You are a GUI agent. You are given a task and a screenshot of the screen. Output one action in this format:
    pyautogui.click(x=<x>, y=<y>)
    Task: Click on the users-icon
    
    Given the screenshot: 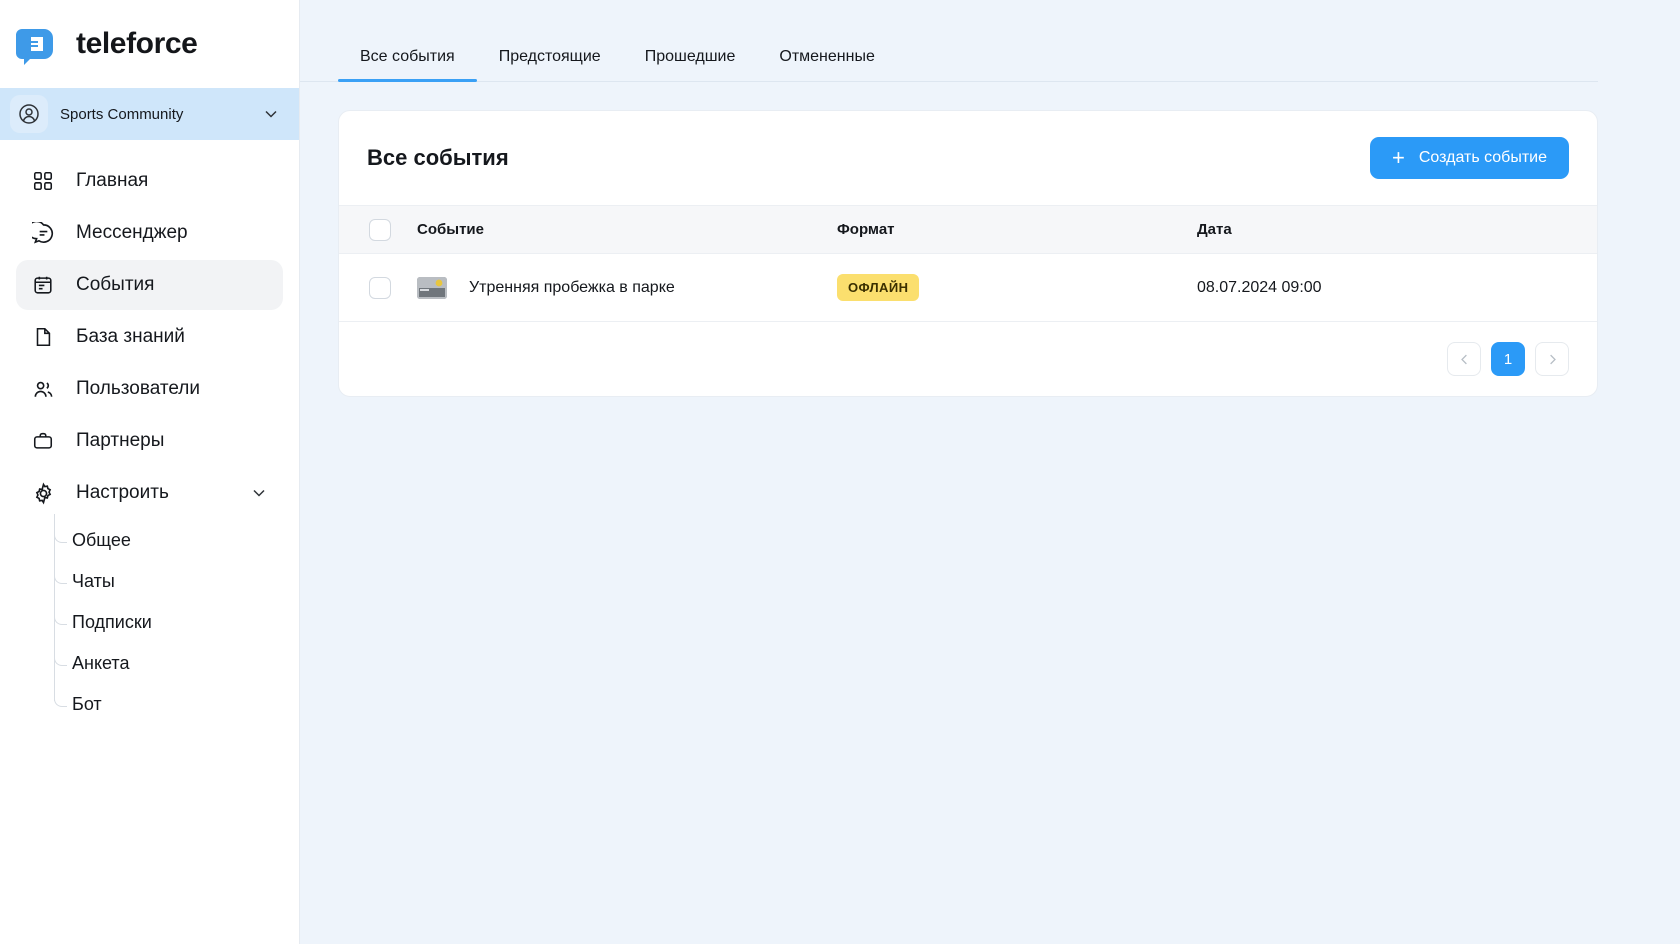 What is the action you would take?
    pyautogui.click(x=43, y=389)
    